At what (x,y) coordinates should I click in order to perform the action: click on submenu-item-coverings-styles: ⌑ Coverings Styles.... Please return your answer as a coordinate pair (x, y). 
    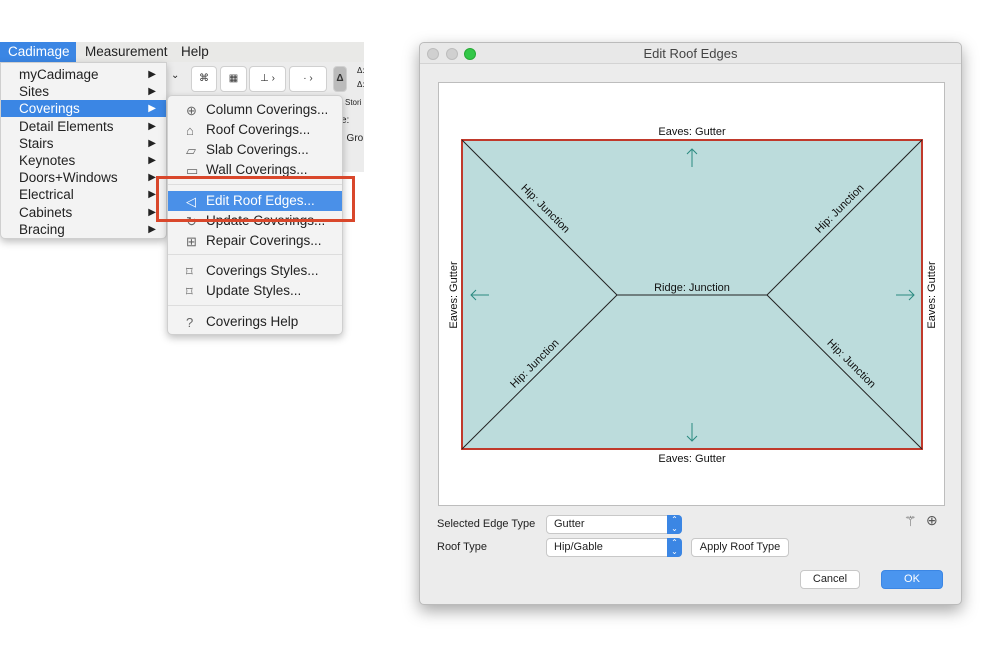
    Looking at the image, I should click on (255, 271).